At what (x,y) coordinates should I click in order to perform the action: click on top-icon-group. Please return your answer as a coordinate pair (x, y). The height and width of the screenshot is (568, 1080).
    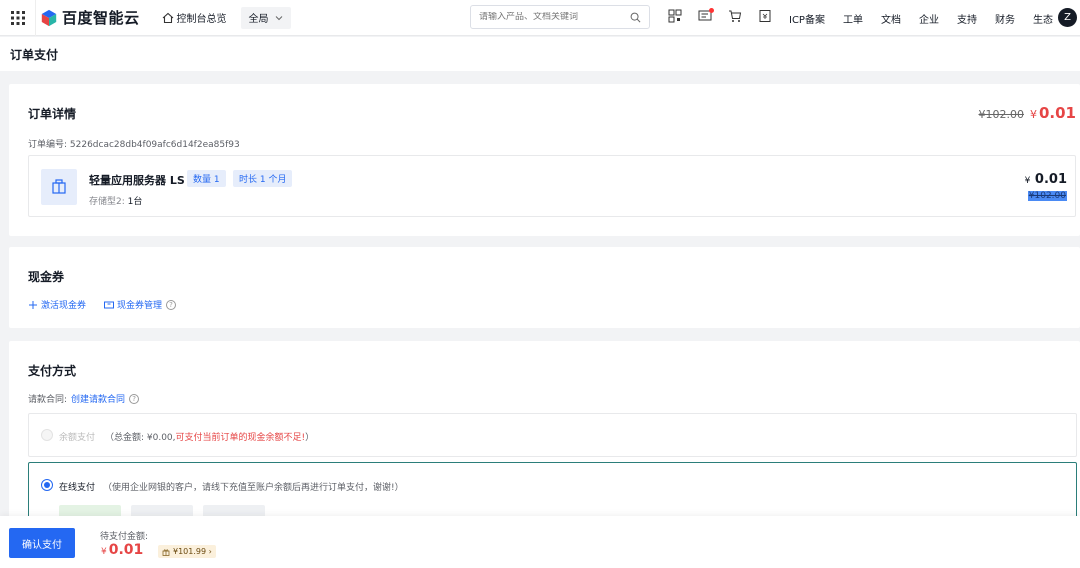
    Looking at the image, I should click on (728, 15).